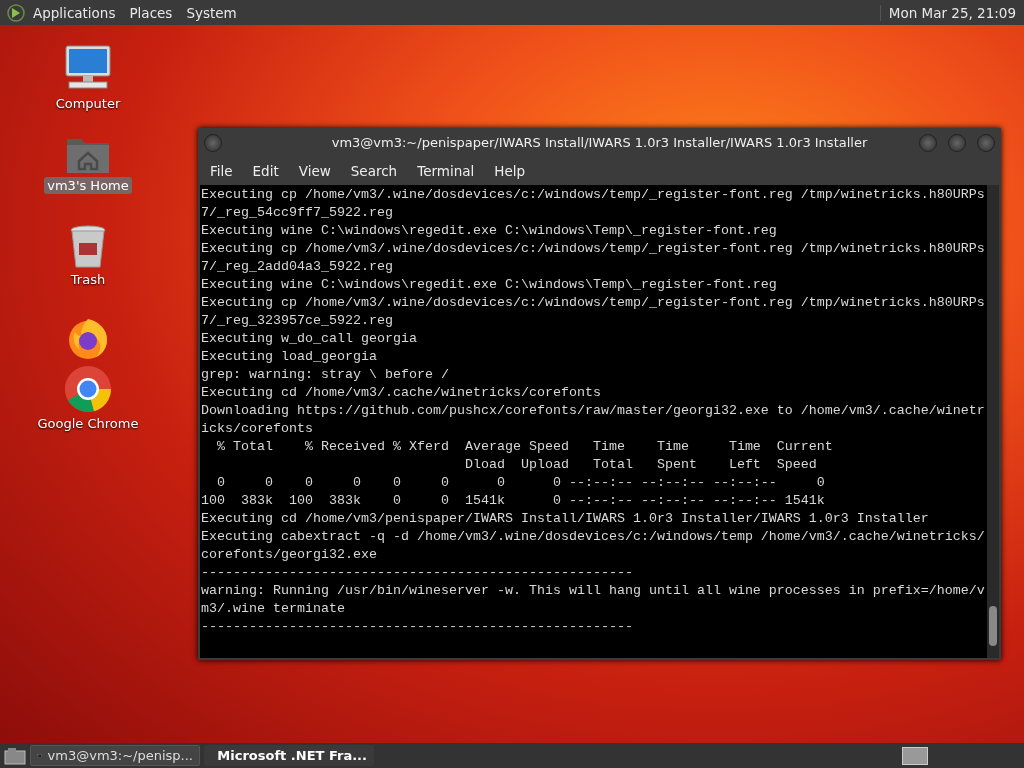 The height and width of the screenshot is (768, 1024). What do you see at coordinates (928, 143) in the screenshot?
I see `minimize-button` at bounding box center [928, 143].